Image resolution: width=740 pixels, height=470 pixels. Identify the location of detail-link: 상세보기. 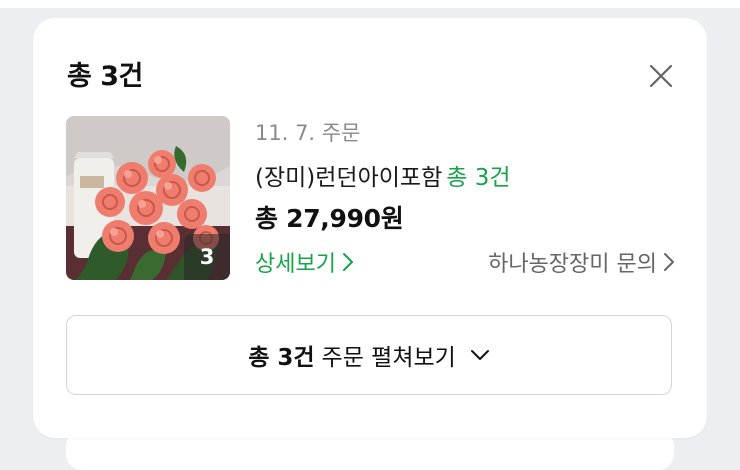
(304, 262).